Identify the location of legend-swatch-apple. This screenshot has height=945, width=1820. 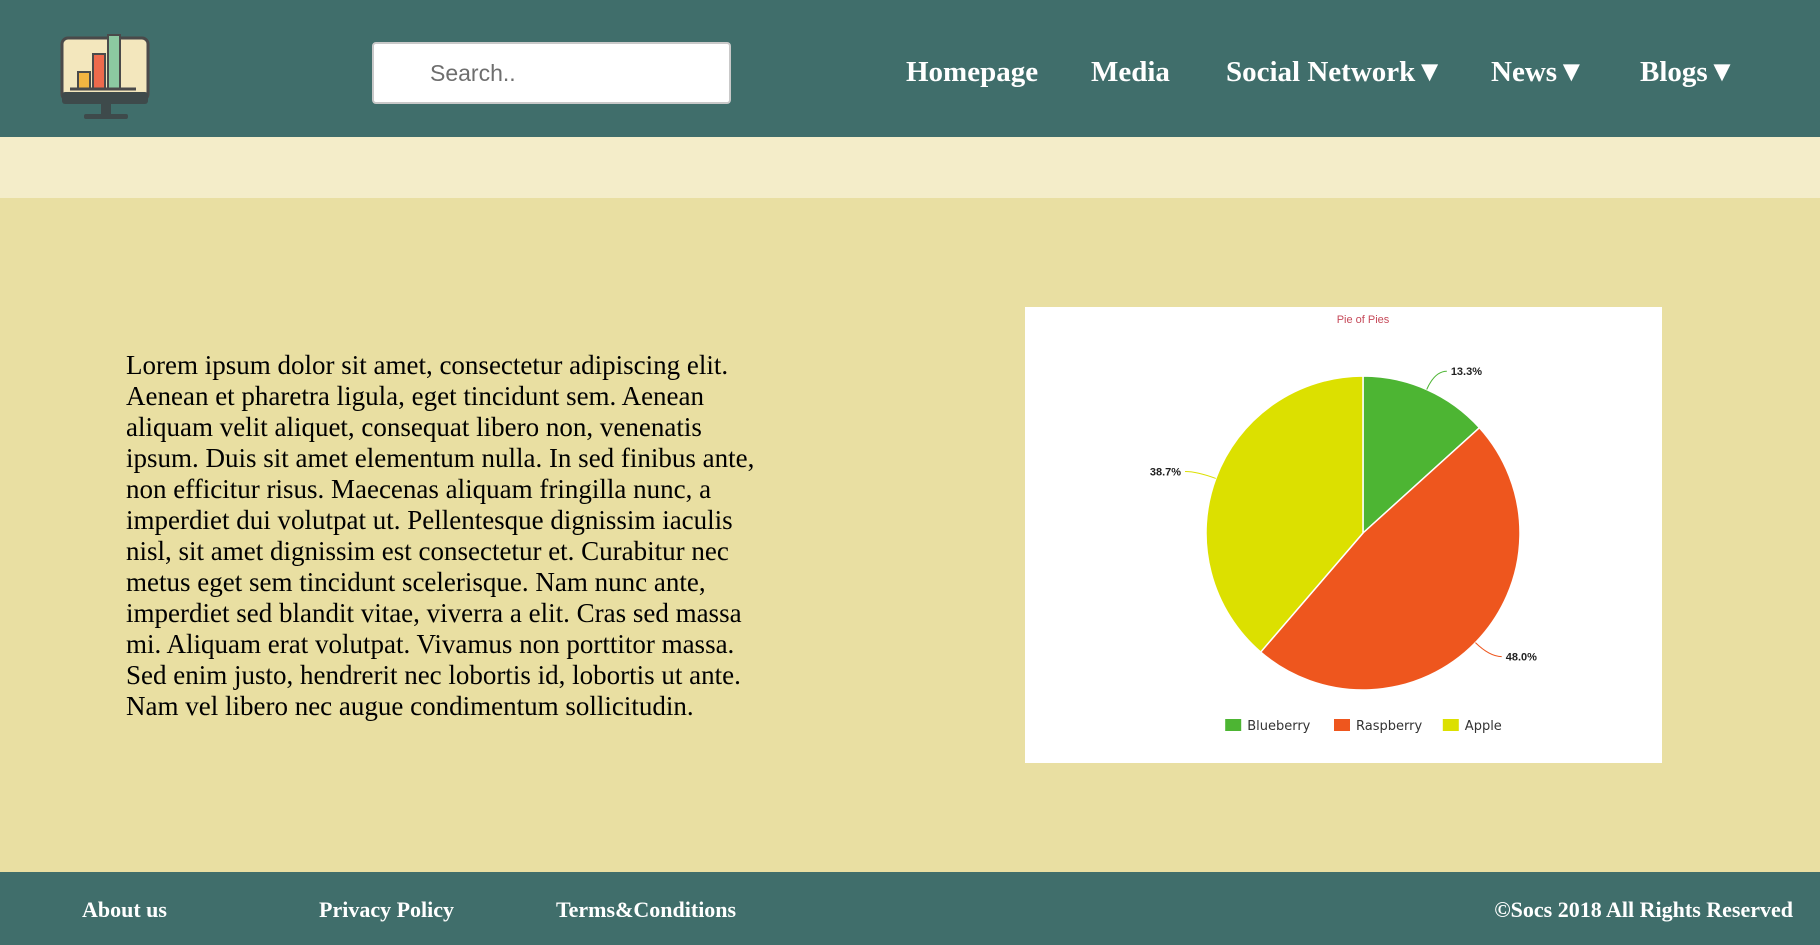
(1450, 725).